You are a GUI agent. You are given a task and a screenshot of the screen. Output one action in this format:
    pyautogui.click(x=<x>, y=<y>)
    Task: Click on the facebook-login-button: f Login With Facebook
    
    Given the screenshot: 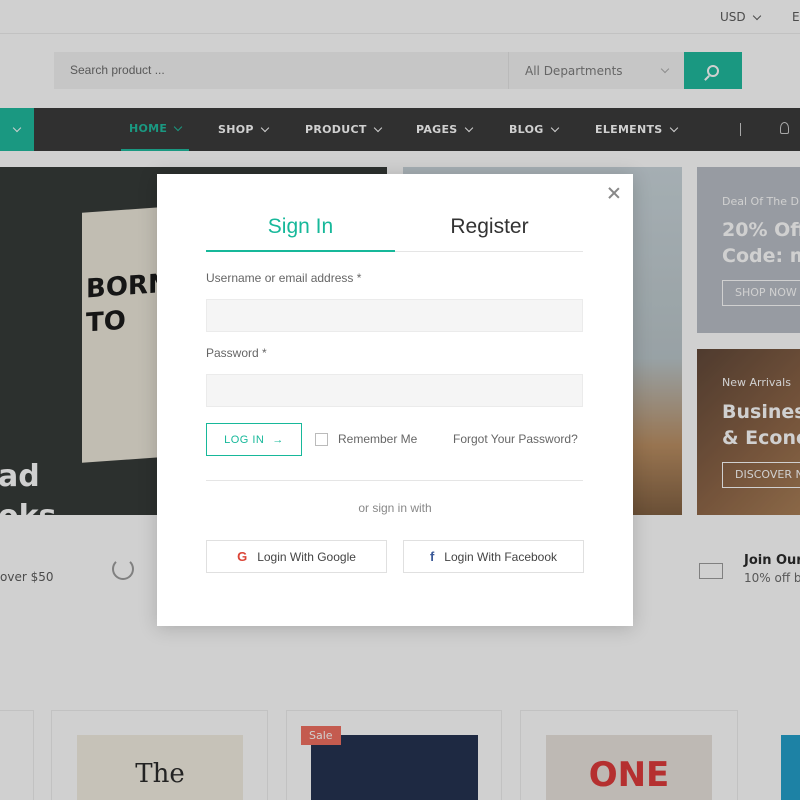 What is the action you would take?
    pyautogui.click(x=493, y=556)
    